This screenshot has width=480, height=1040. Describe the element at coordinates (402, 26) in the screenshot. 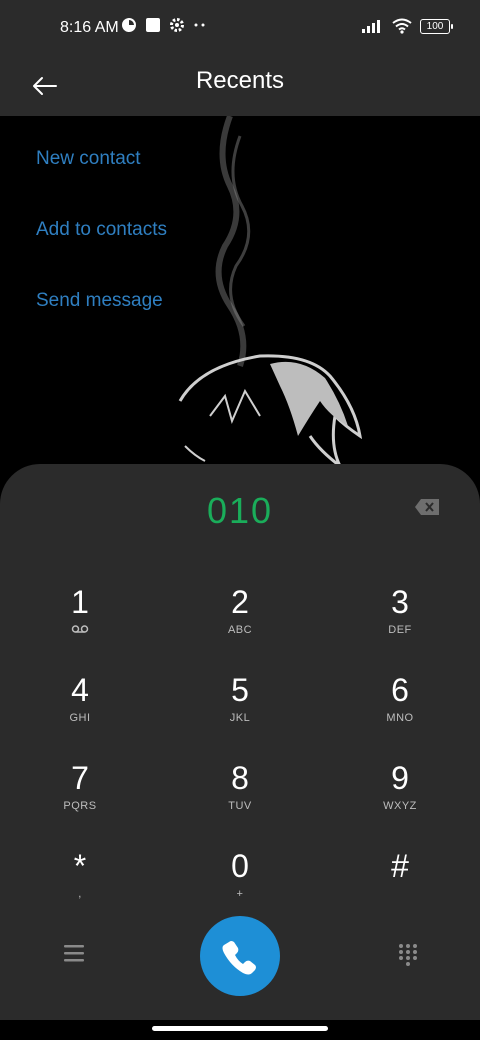

I see `wifi-icon` at that location.